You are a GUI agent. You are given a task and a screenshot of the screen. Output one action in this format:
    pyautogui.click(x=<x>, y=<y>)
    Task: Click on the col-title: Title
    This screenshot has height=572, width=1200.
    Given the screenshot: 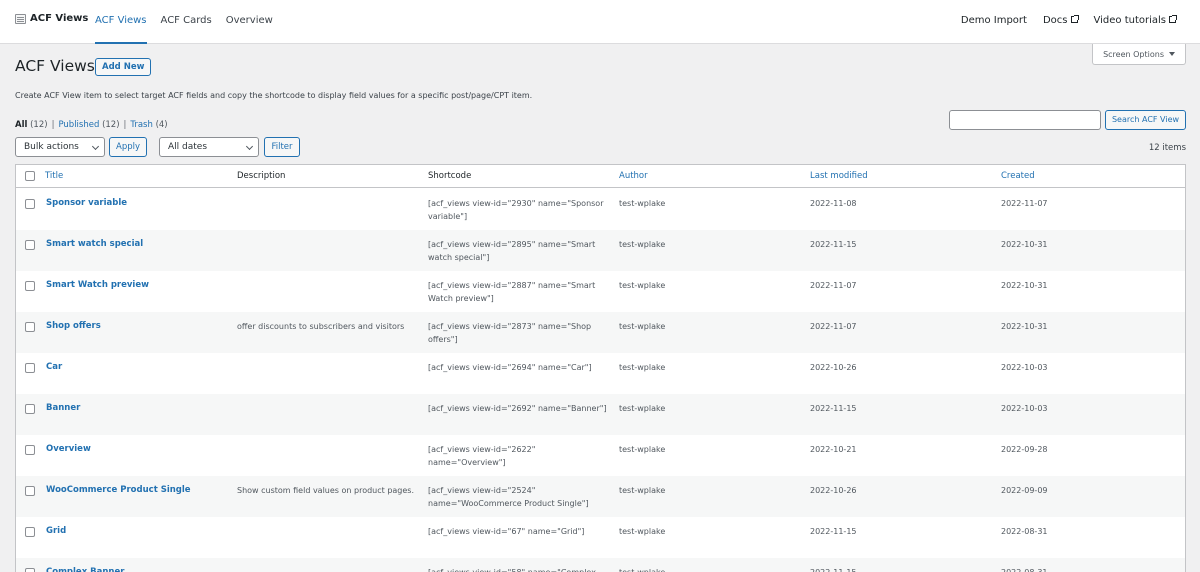 What is the action you would take?
    pyautogui.click(x=54, y=176)
    